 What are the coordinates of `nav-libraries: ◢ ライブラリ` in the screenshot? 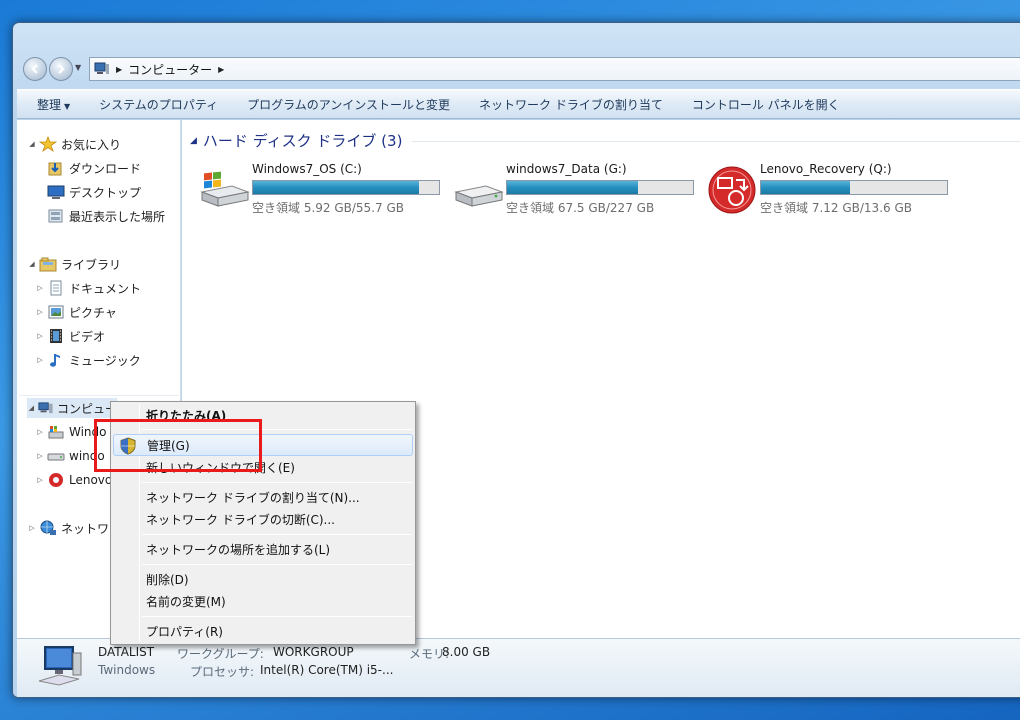 It's located at (74, 264).